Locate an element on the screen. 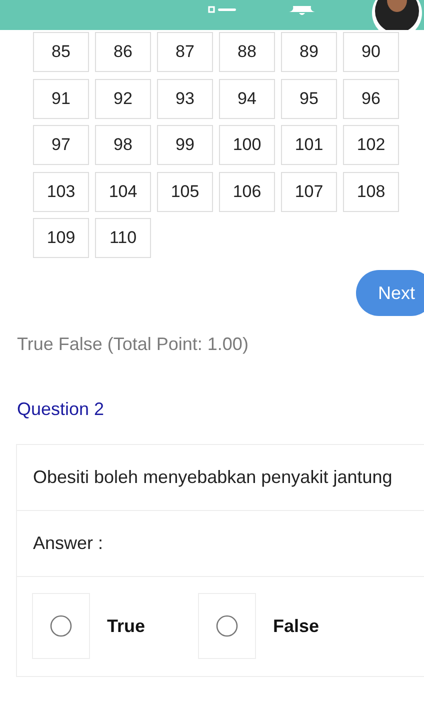 This screenshot has width=424, height=704. section-title: True False (Total Point: 1.00) is located at coordinates (133, 344).